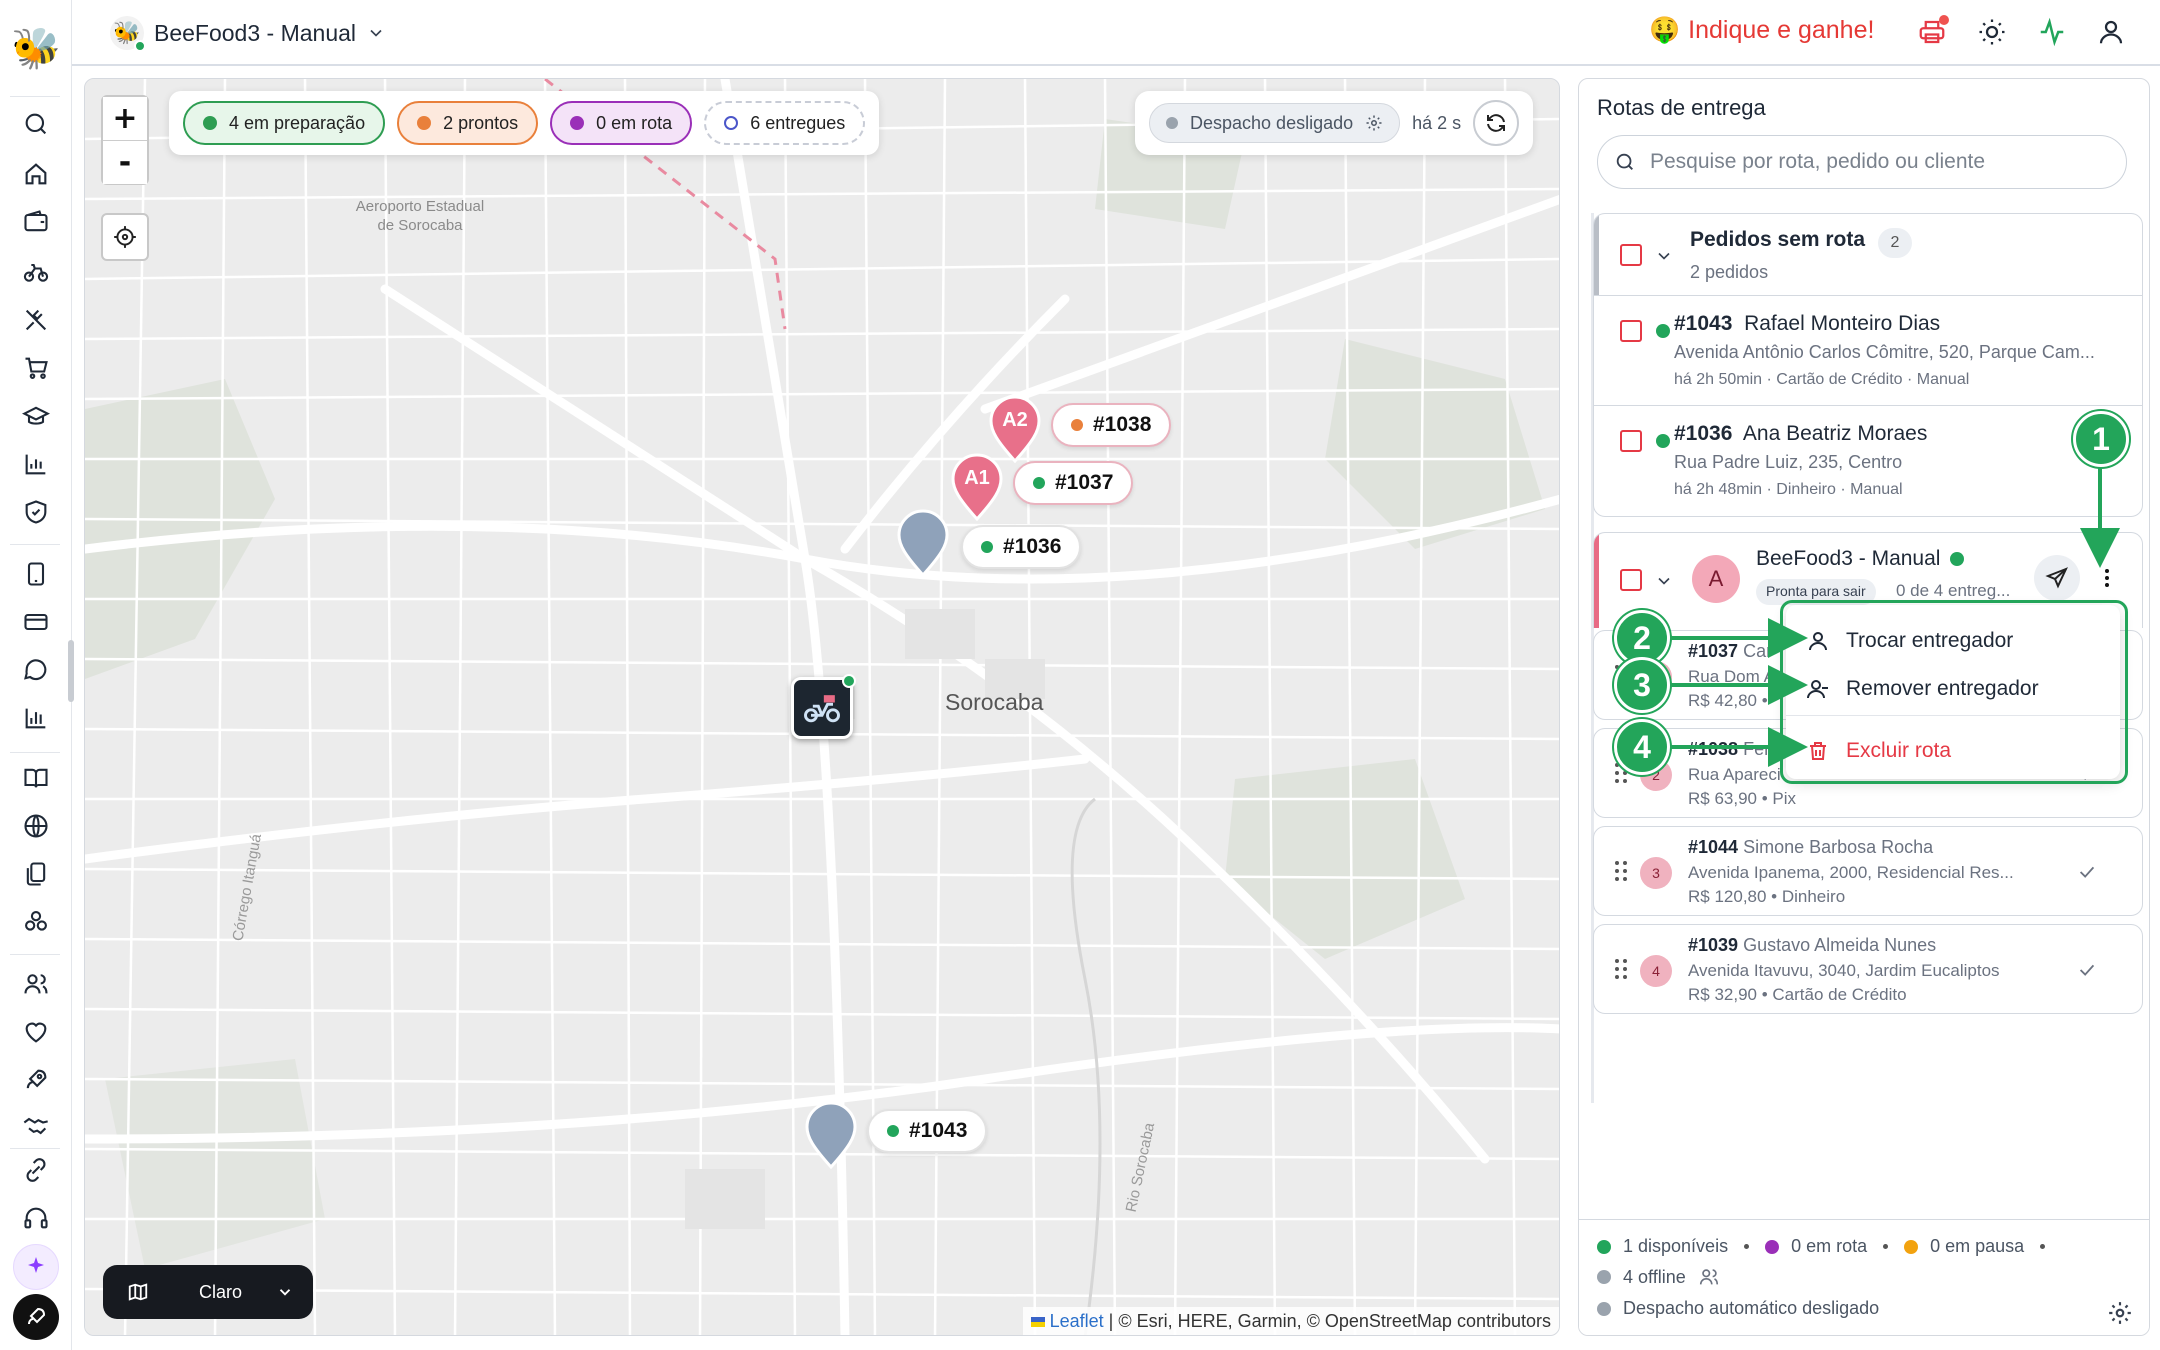 The width and height of the screenshot is (2160, 1350). What do you see at coordinates (36, 1126) in the screenshot?
I see `handshake-icon` at bounding box center [36, 1126].